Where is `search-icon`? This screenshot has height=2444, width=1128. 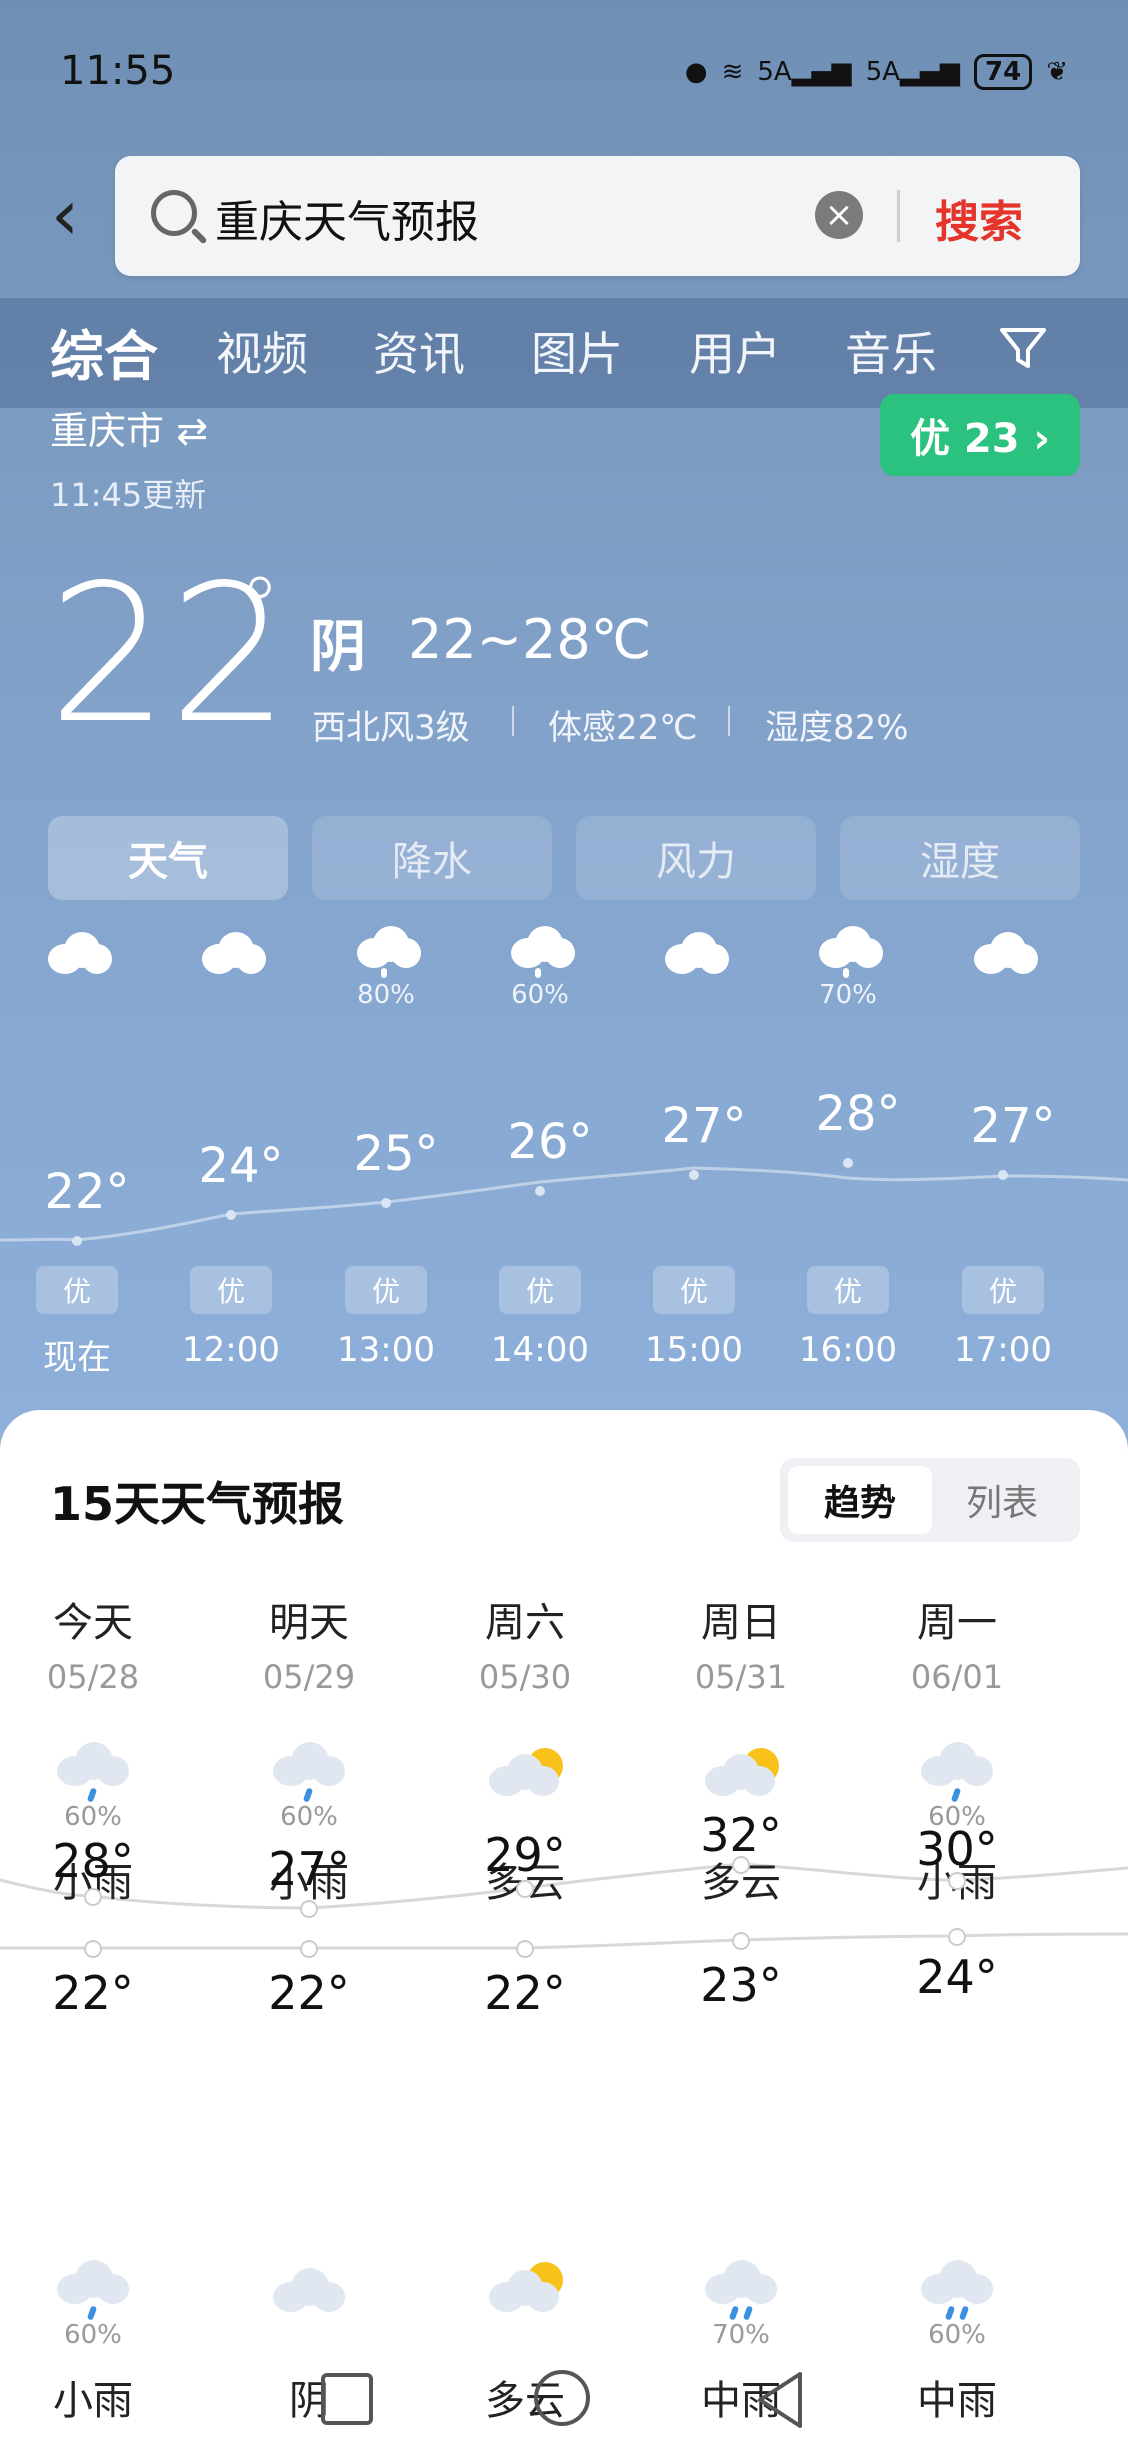
search-icon is located at coordinates (174, 213).